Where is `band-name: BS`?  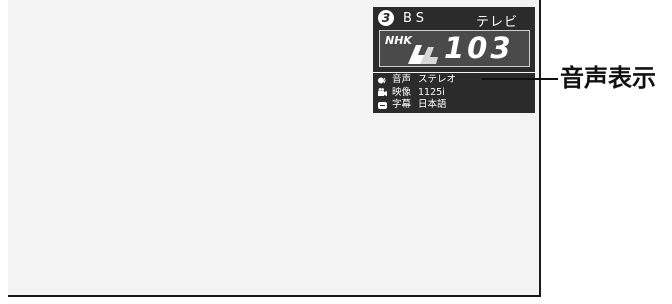 band-name: BS is located at coordinates (415, 18).